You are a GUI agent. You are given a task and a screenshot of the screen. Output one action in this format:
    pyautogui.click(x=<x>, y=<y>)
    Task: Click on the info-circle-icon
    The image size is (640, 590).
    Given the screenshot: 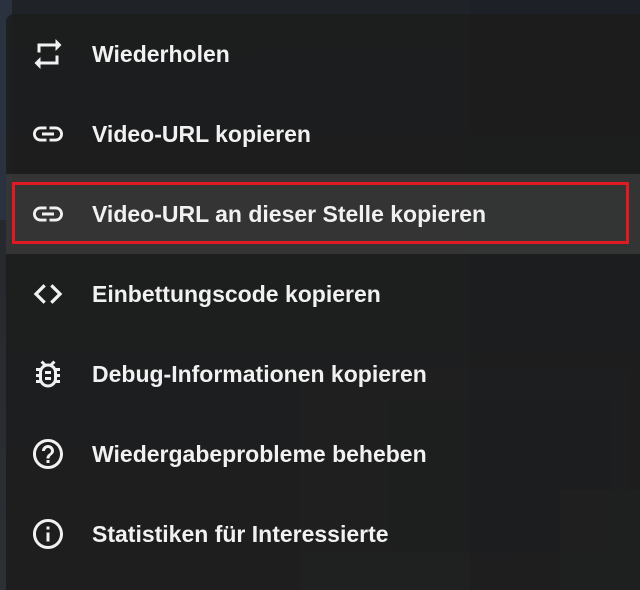 What is the action you would take?
    pyautogui.click(x=48, y=534)
    